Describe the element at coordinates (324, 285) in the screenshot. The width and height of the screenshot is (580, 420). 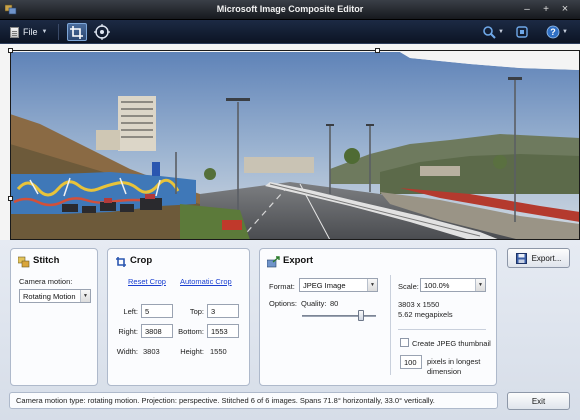
I see `format-value: JPEG Image` at that location.